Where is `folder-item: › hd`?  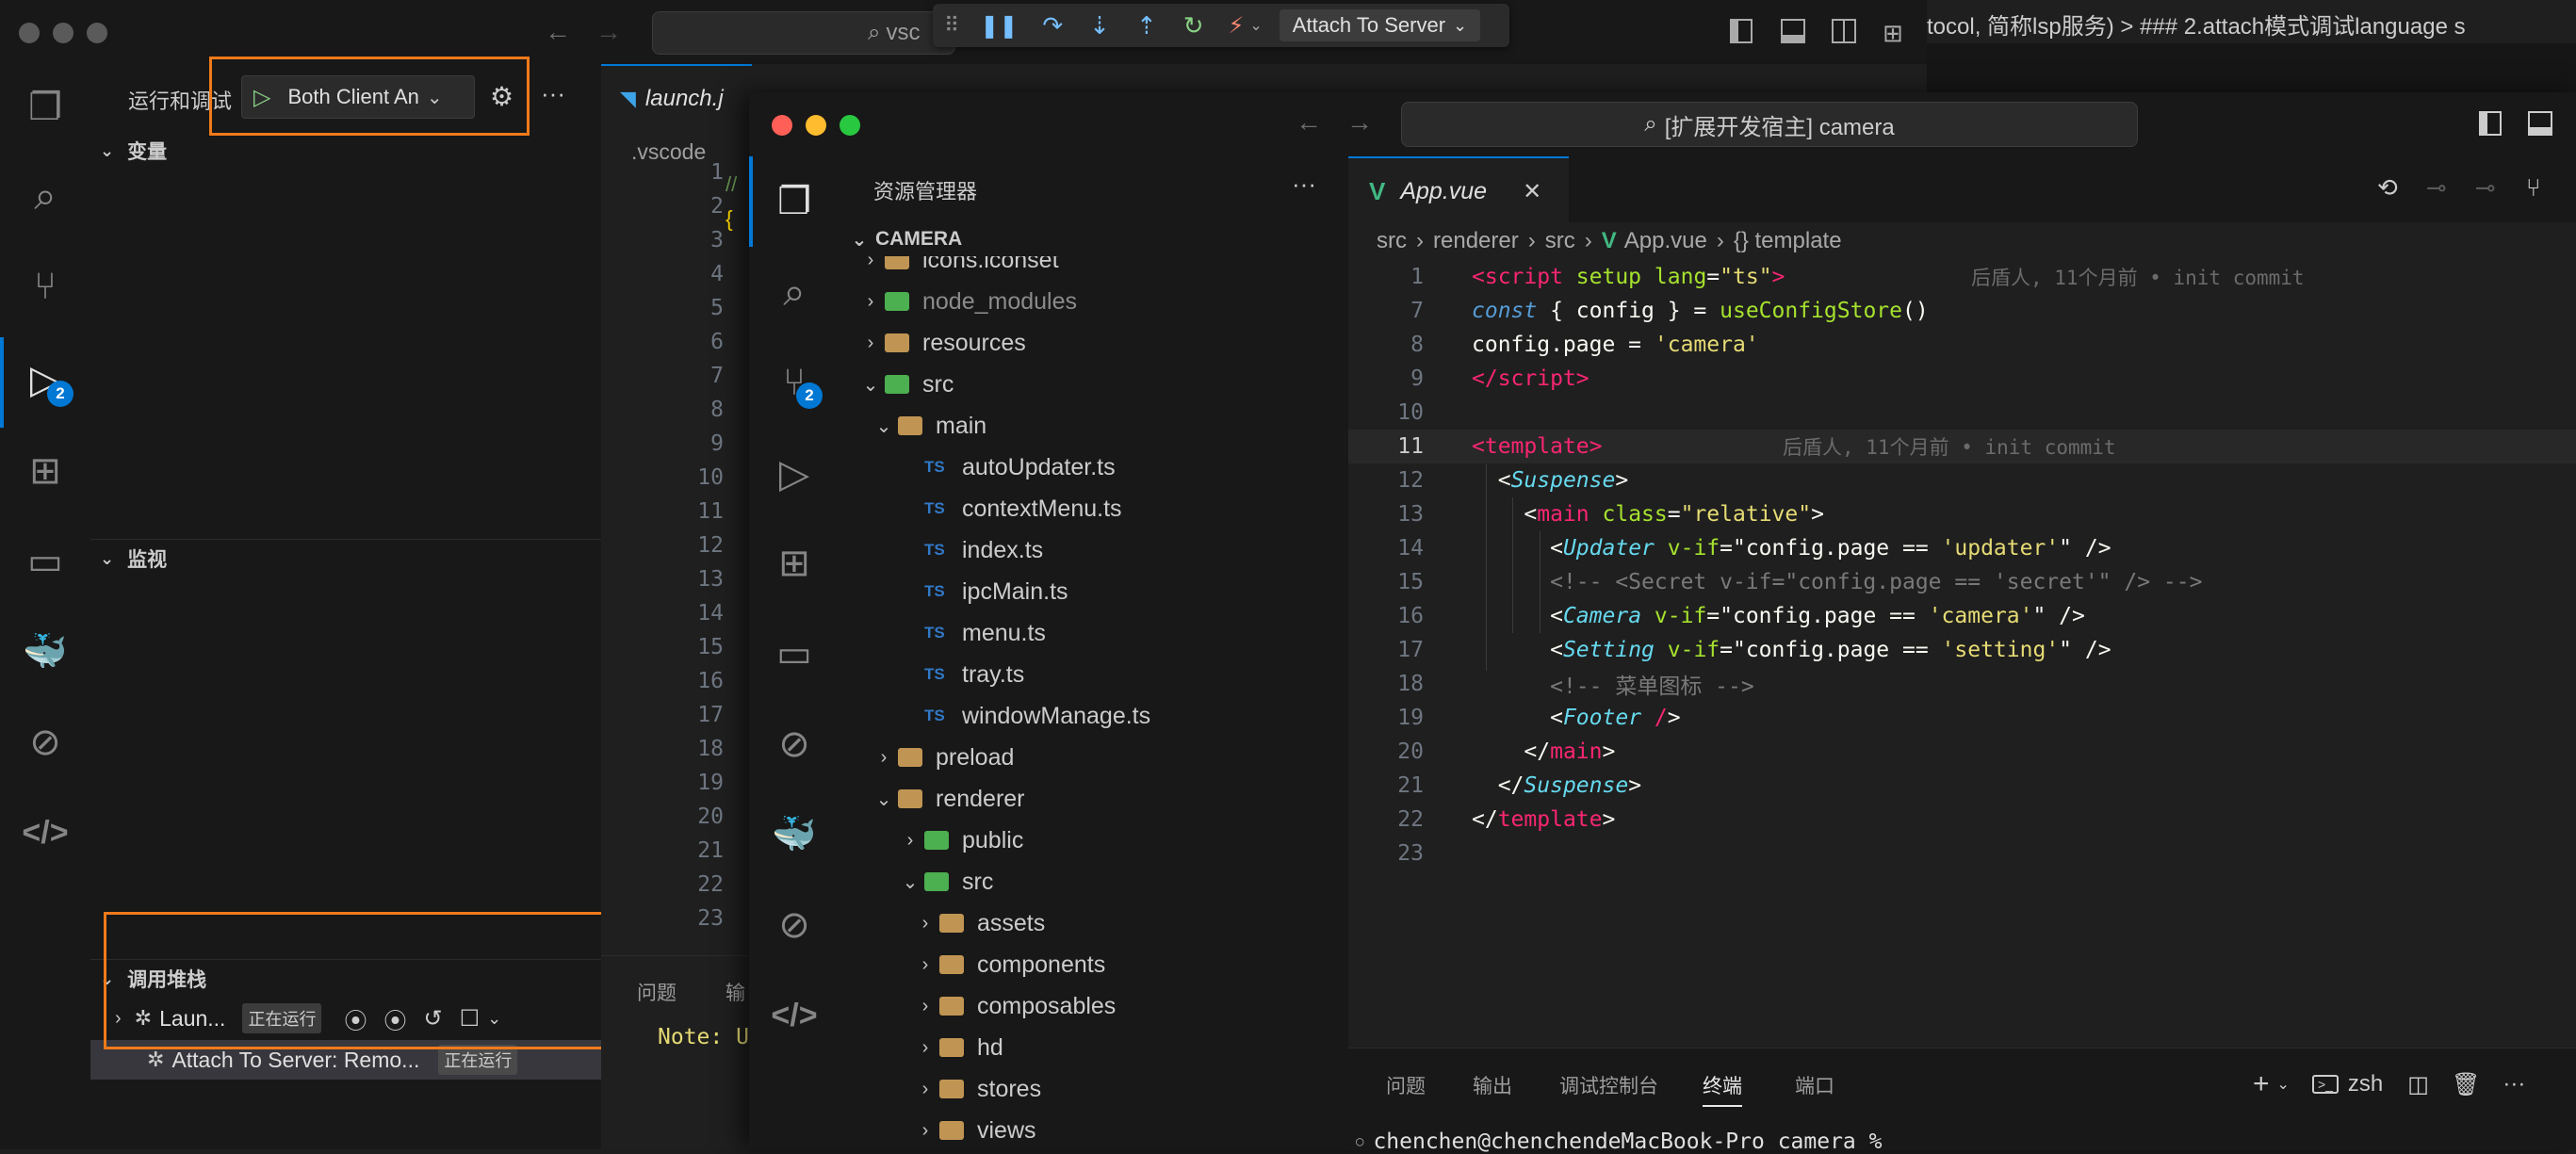 folder-item: › hd is located at coordinates (1094, 1047).